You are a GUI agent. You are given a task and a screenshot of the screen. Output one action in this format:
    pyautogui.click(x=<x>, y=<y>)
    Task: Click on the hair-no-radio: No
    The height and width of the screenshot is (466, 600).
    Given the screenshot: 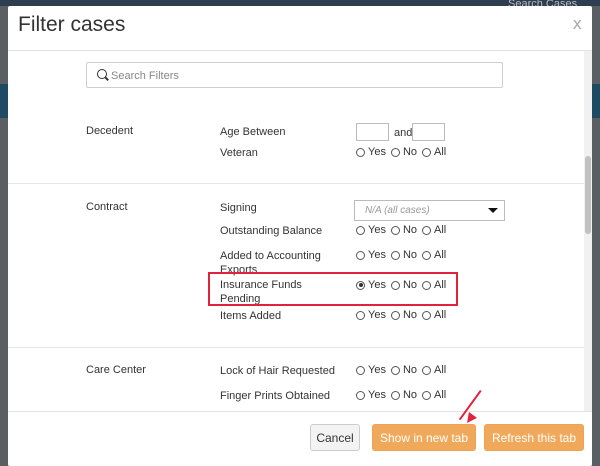 What is the action you would take?
    pyautogui.click(x=403, y=370)
    